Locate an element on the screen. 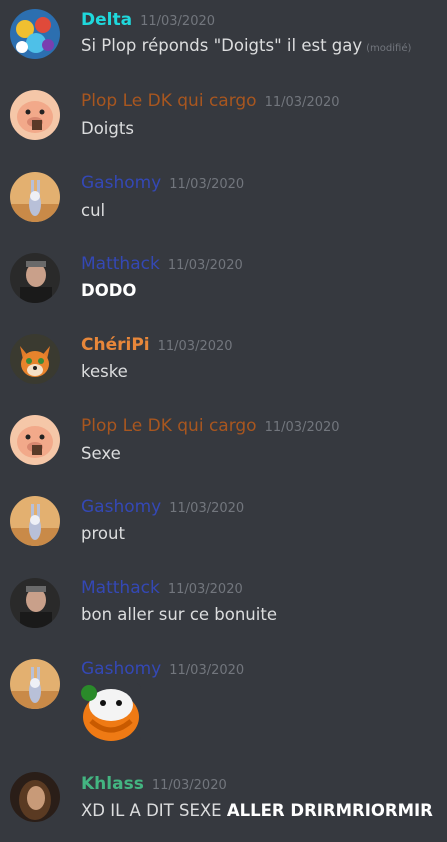 Image resolution: width=447 pixels, height=842 pixels. message-text: bon aller sur ce bonuite is located at coordinates (179, 614).